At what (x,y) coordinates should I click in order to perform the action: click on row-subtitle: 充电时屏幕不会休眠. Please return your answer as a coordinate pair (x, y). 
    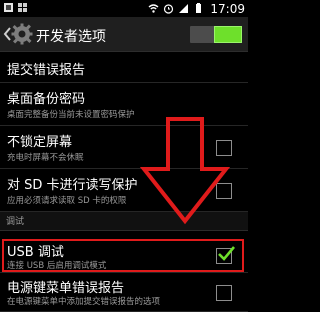
    Looking at the image, I should click on (45, 158).